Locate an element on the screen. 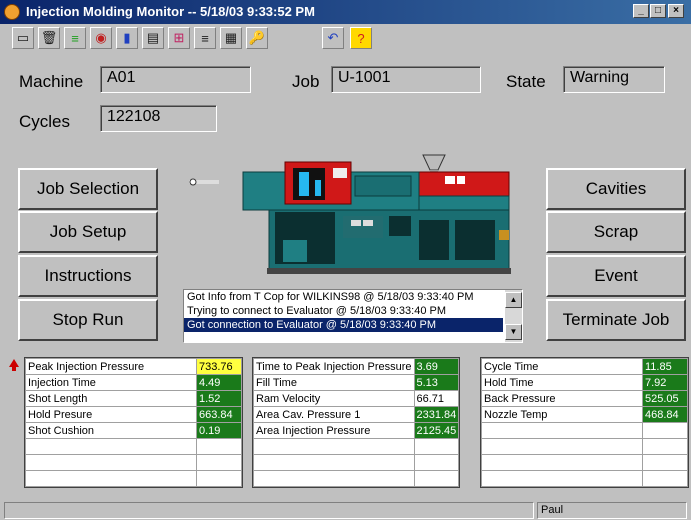  measurement-value: 2331.84 is located at coordinates (436, 414).